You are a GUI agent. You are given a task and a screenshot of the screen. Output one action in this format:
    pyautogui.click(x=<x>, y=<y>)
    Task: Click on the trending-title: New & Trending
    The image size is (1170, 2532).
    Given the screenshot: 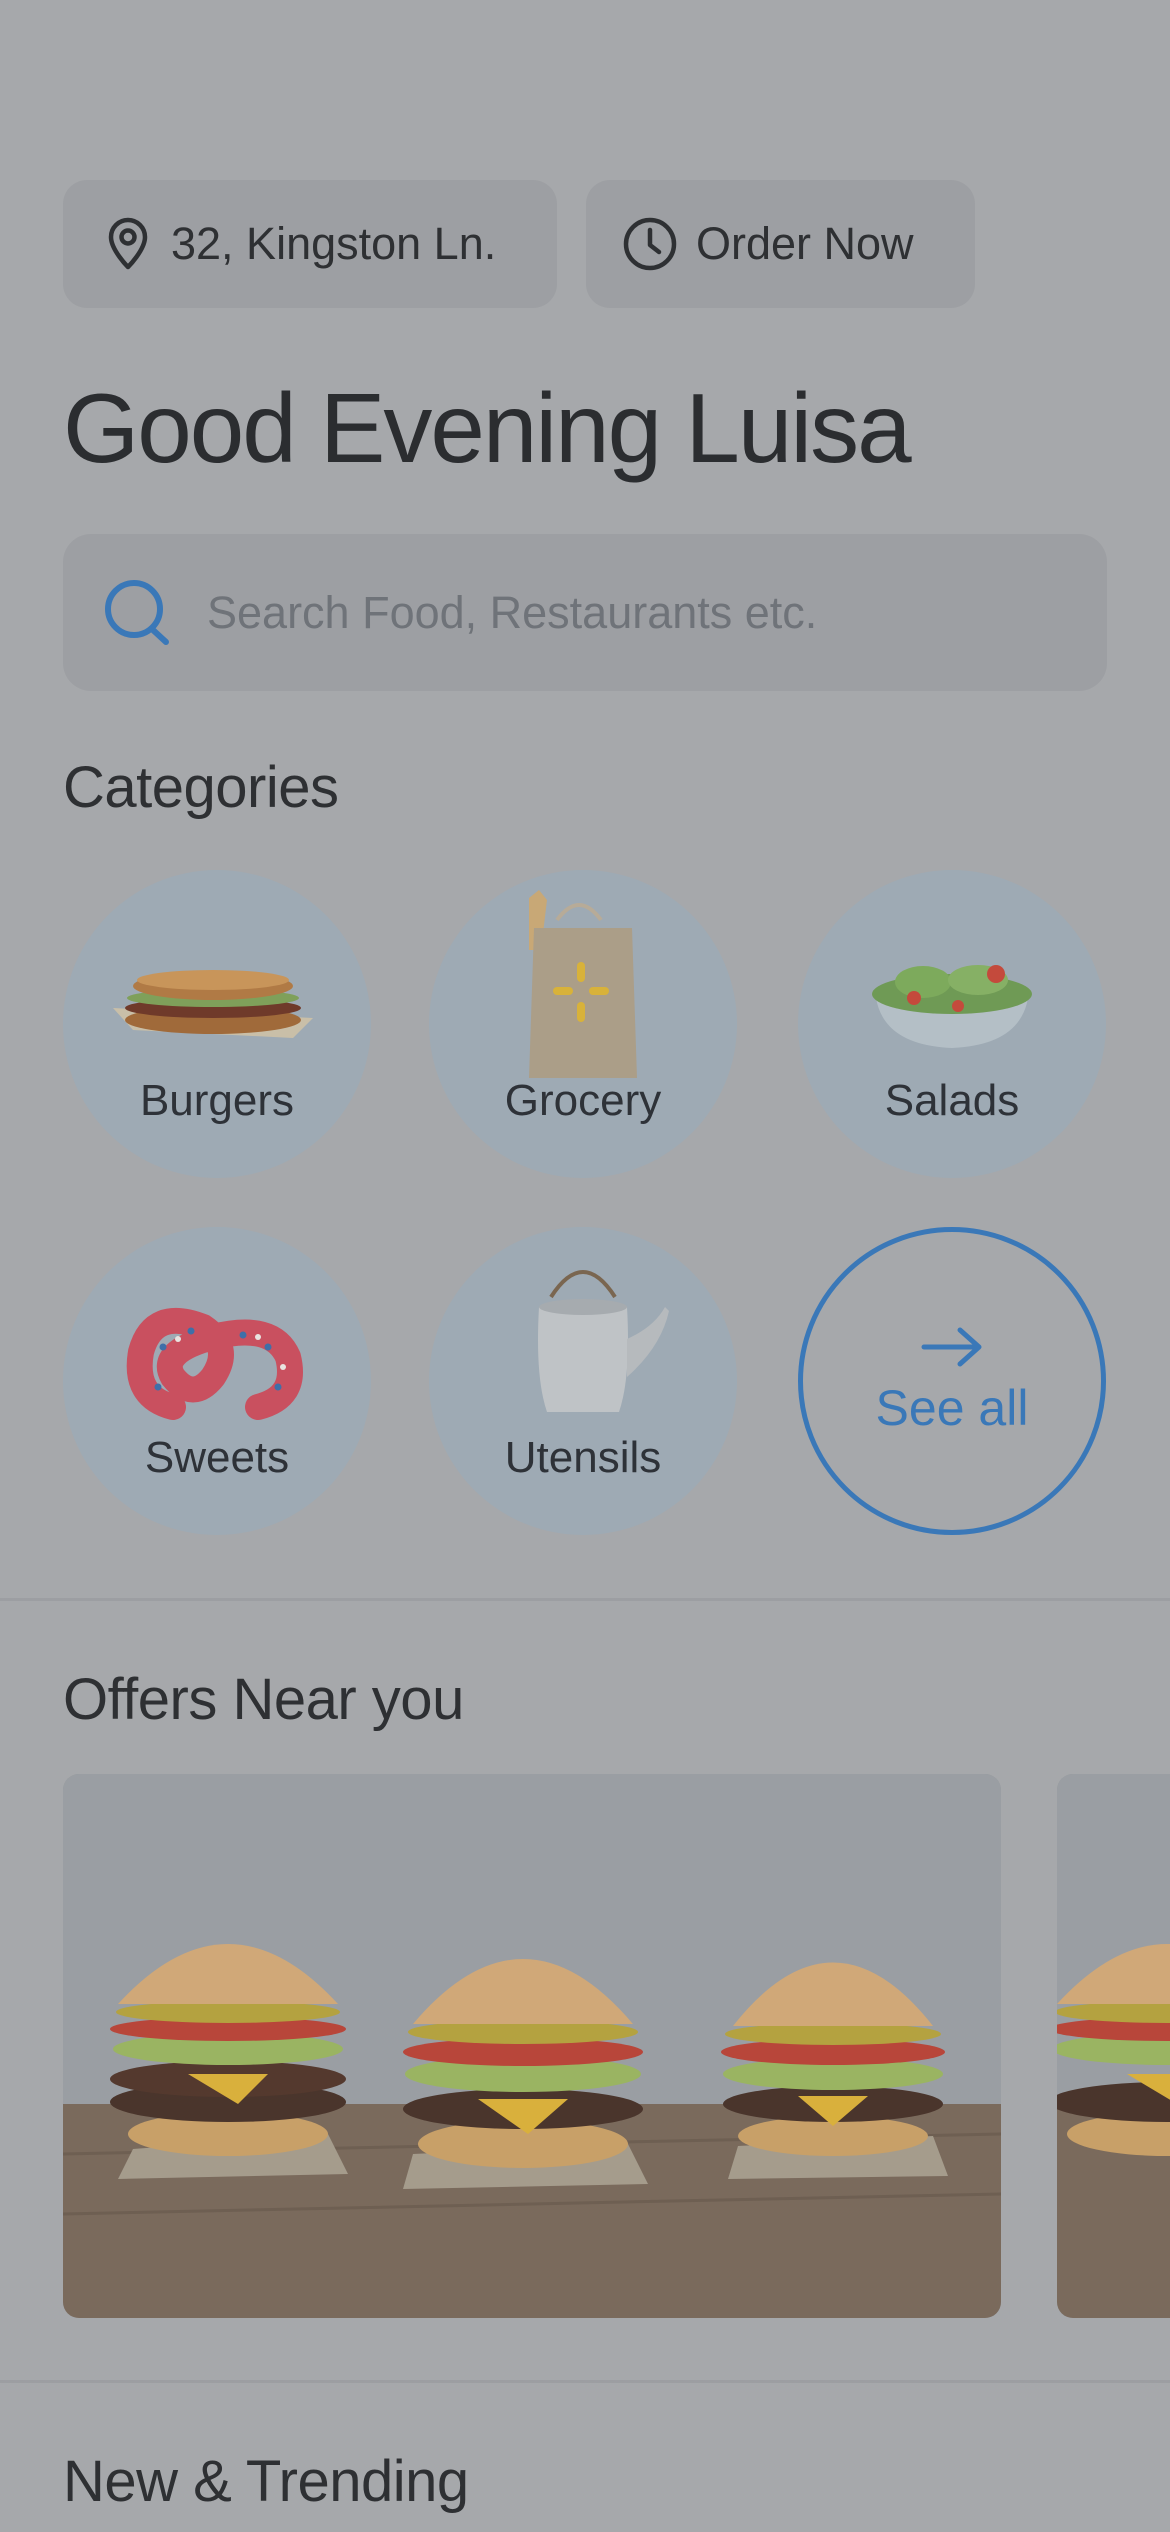 What is the action you would take?
    pyautogui.click(x=266, y=2481)
    